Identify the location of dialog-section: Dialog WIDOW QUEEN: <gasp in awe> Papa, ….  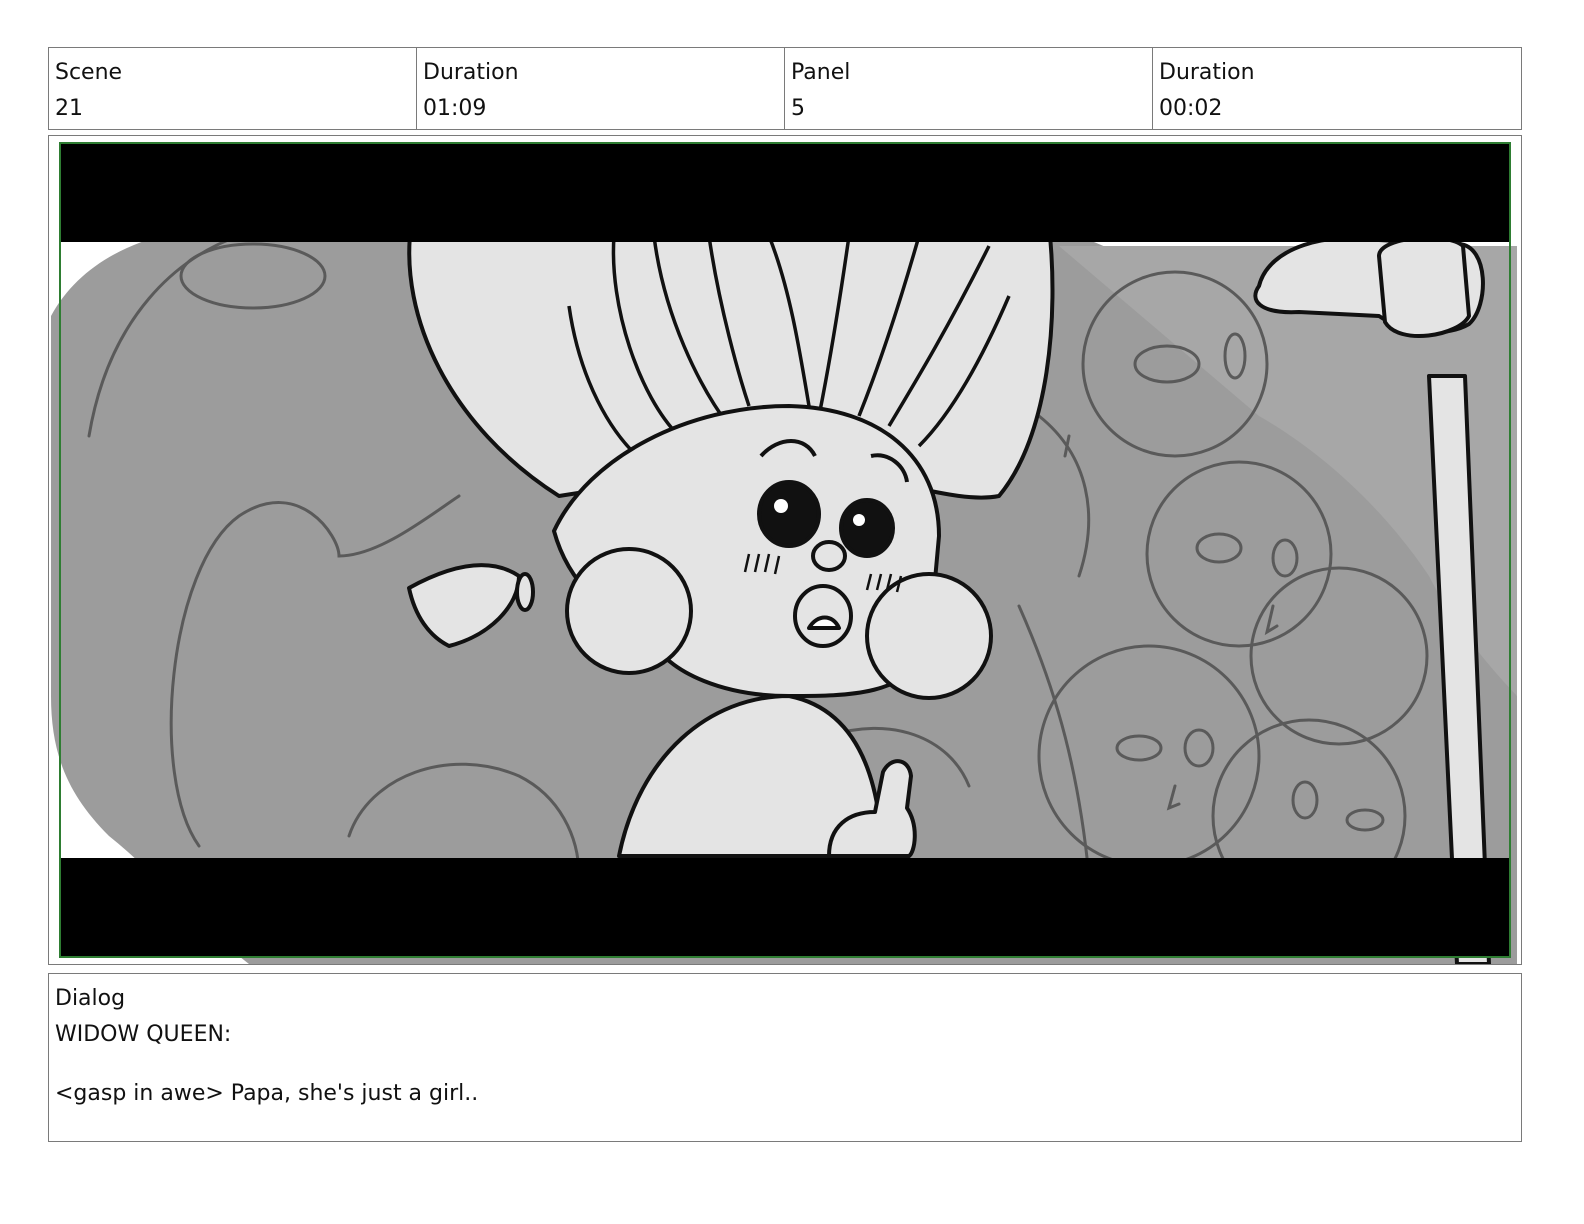
(785, 1057).